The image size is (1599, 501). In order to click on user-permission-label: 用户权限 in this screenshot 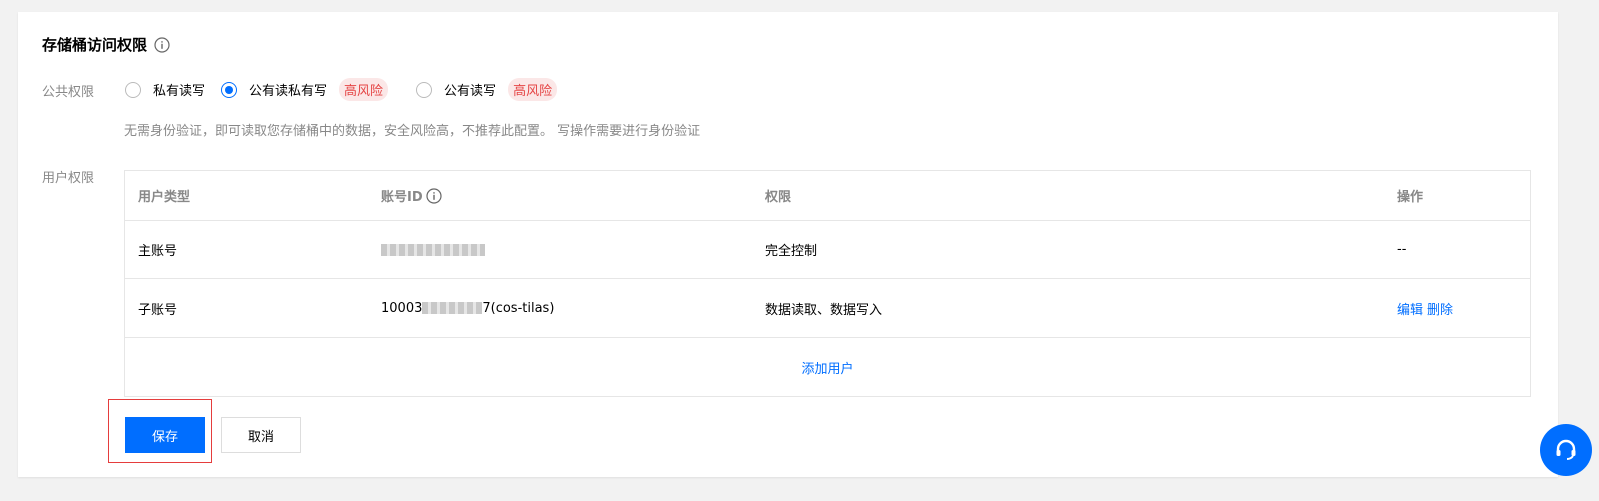, I will do `click(68, 178)`.